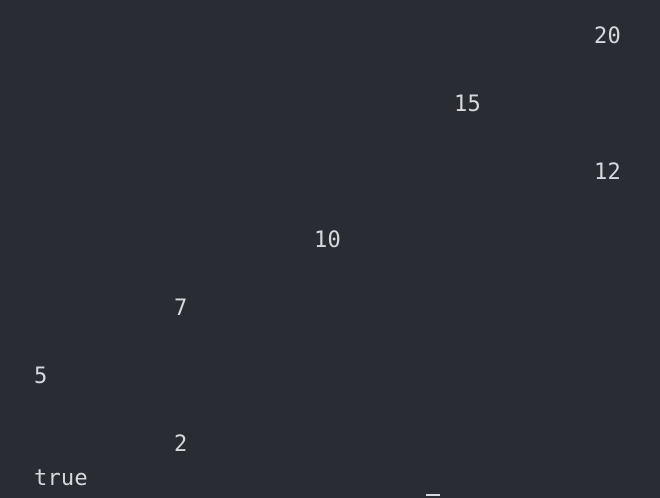 Image resolution: width=660 pixels, height=498 pixels. Describe the element at coordinates (61, 478) in the screenshot. I see `result-text: true` at that location.